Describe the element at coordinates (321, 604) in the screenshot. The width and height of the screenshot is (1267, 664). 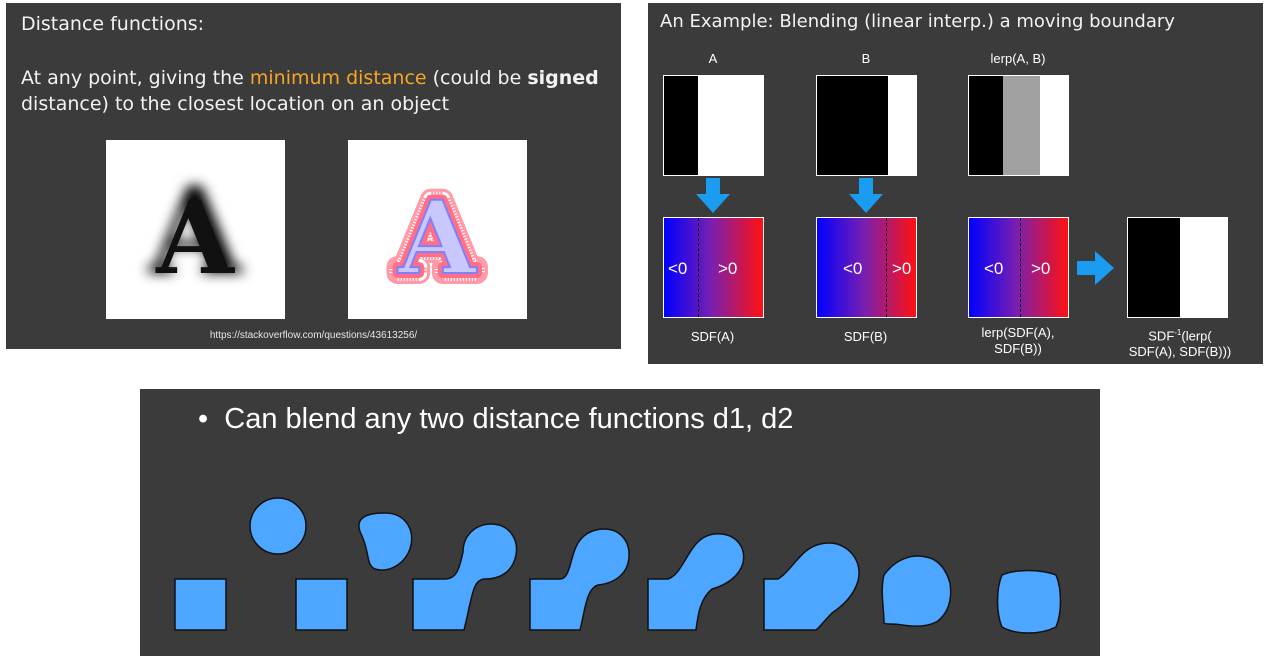
I see `shape-stage-2-square` at that location.